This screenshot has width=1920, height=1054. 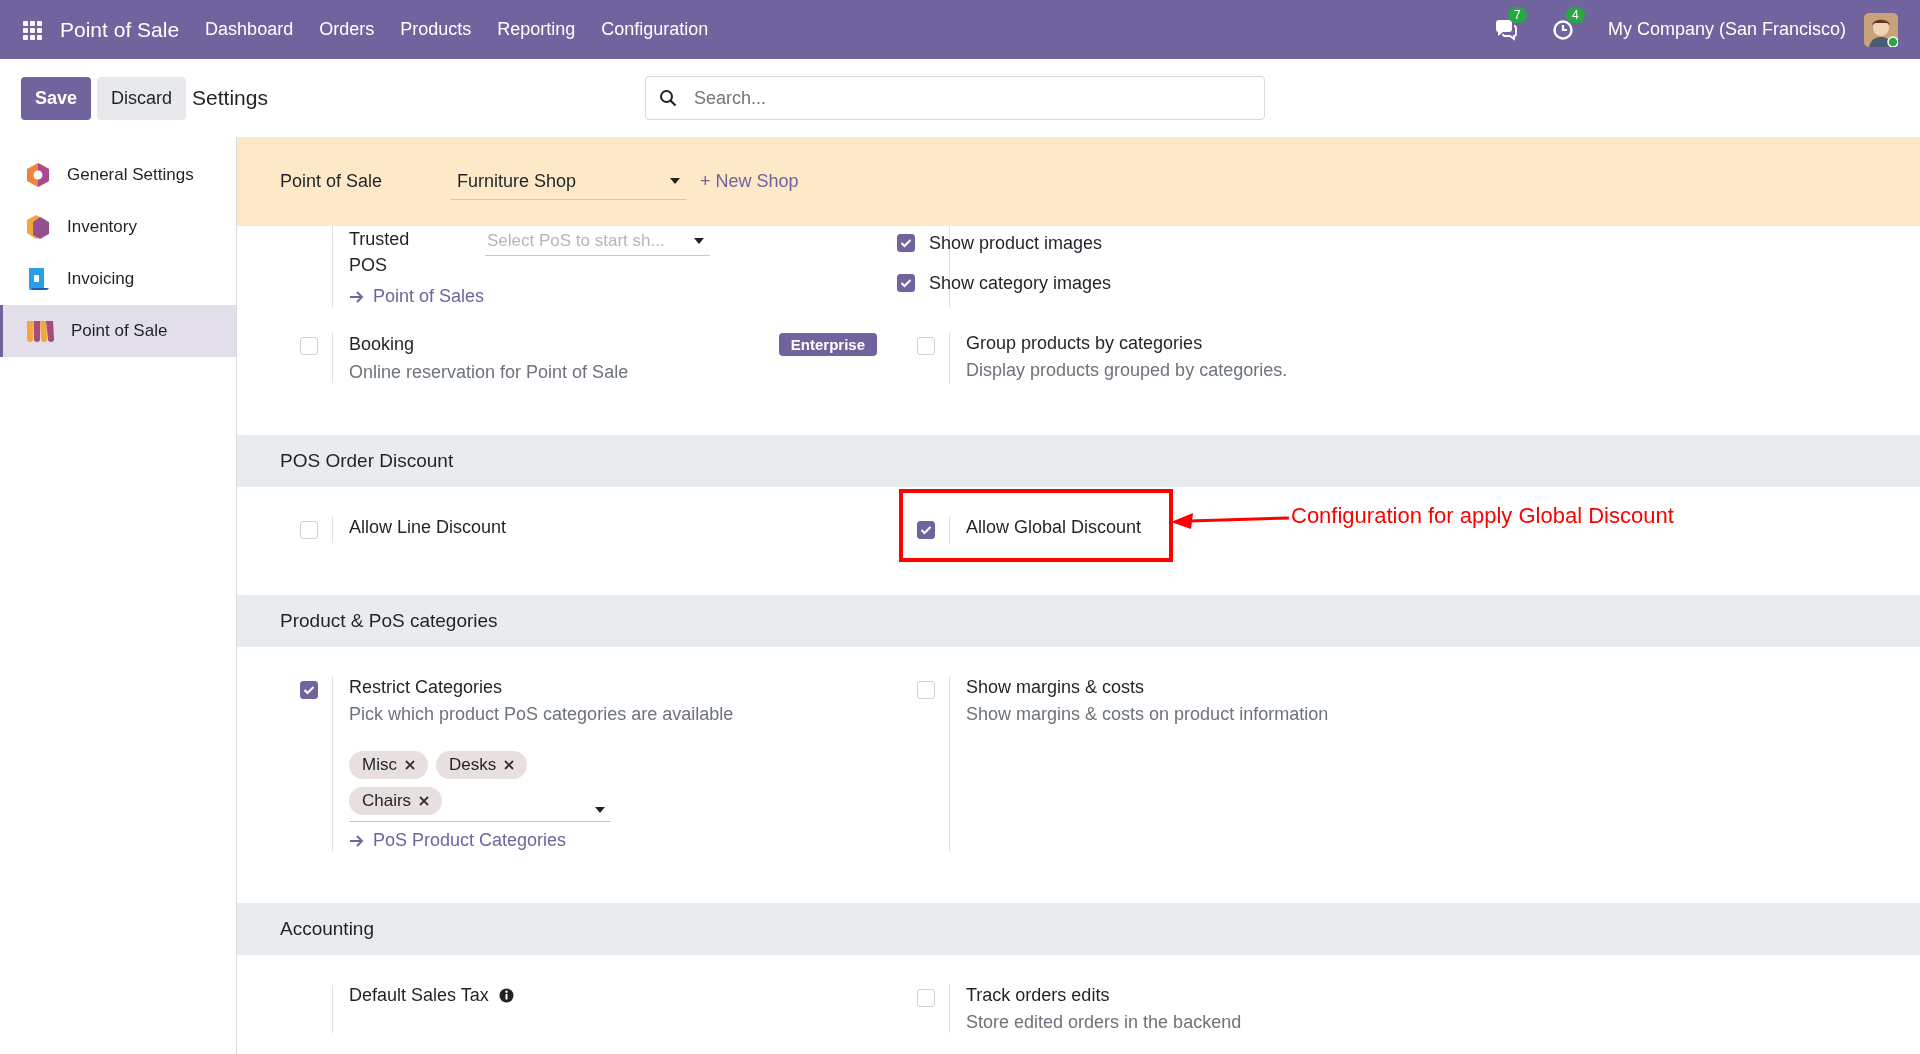 What do you see at coordinates (142, 98) in the screenshot?
I see `discard-button: Discard` at bounding box center [142, 98].